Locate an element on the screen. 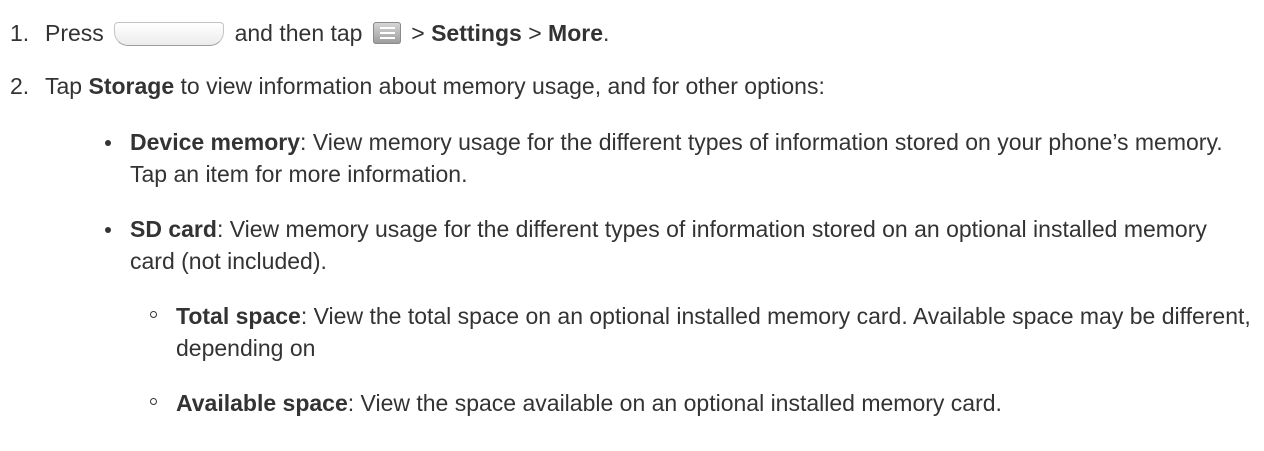 The width and height of the screenshot is (1264, 451). step-number: 2. is located at coordinates (20, 86).